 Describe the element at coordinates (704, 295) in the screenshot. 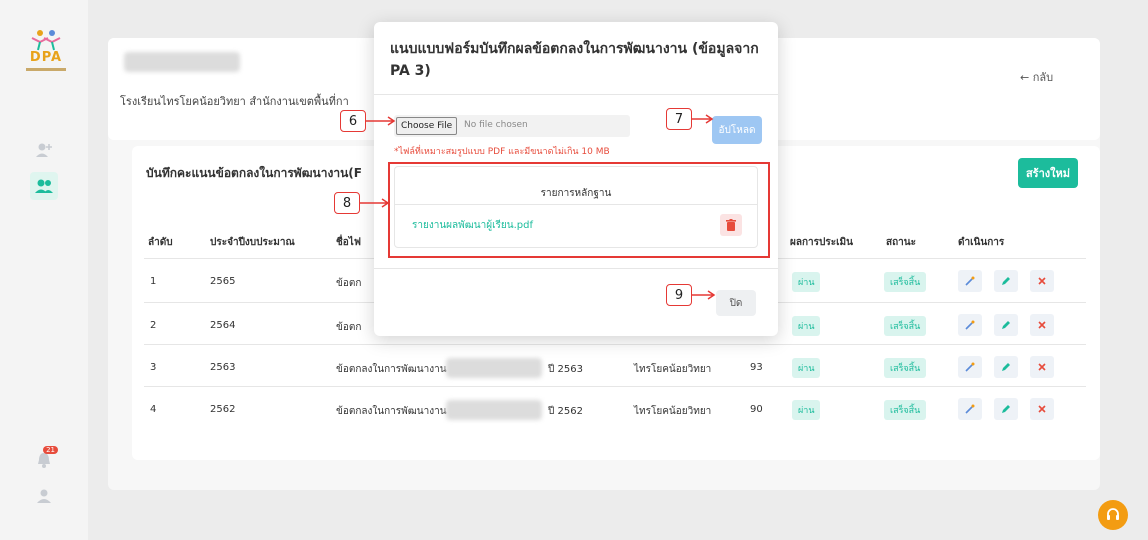

I see `callout-9-arrow` at that location.